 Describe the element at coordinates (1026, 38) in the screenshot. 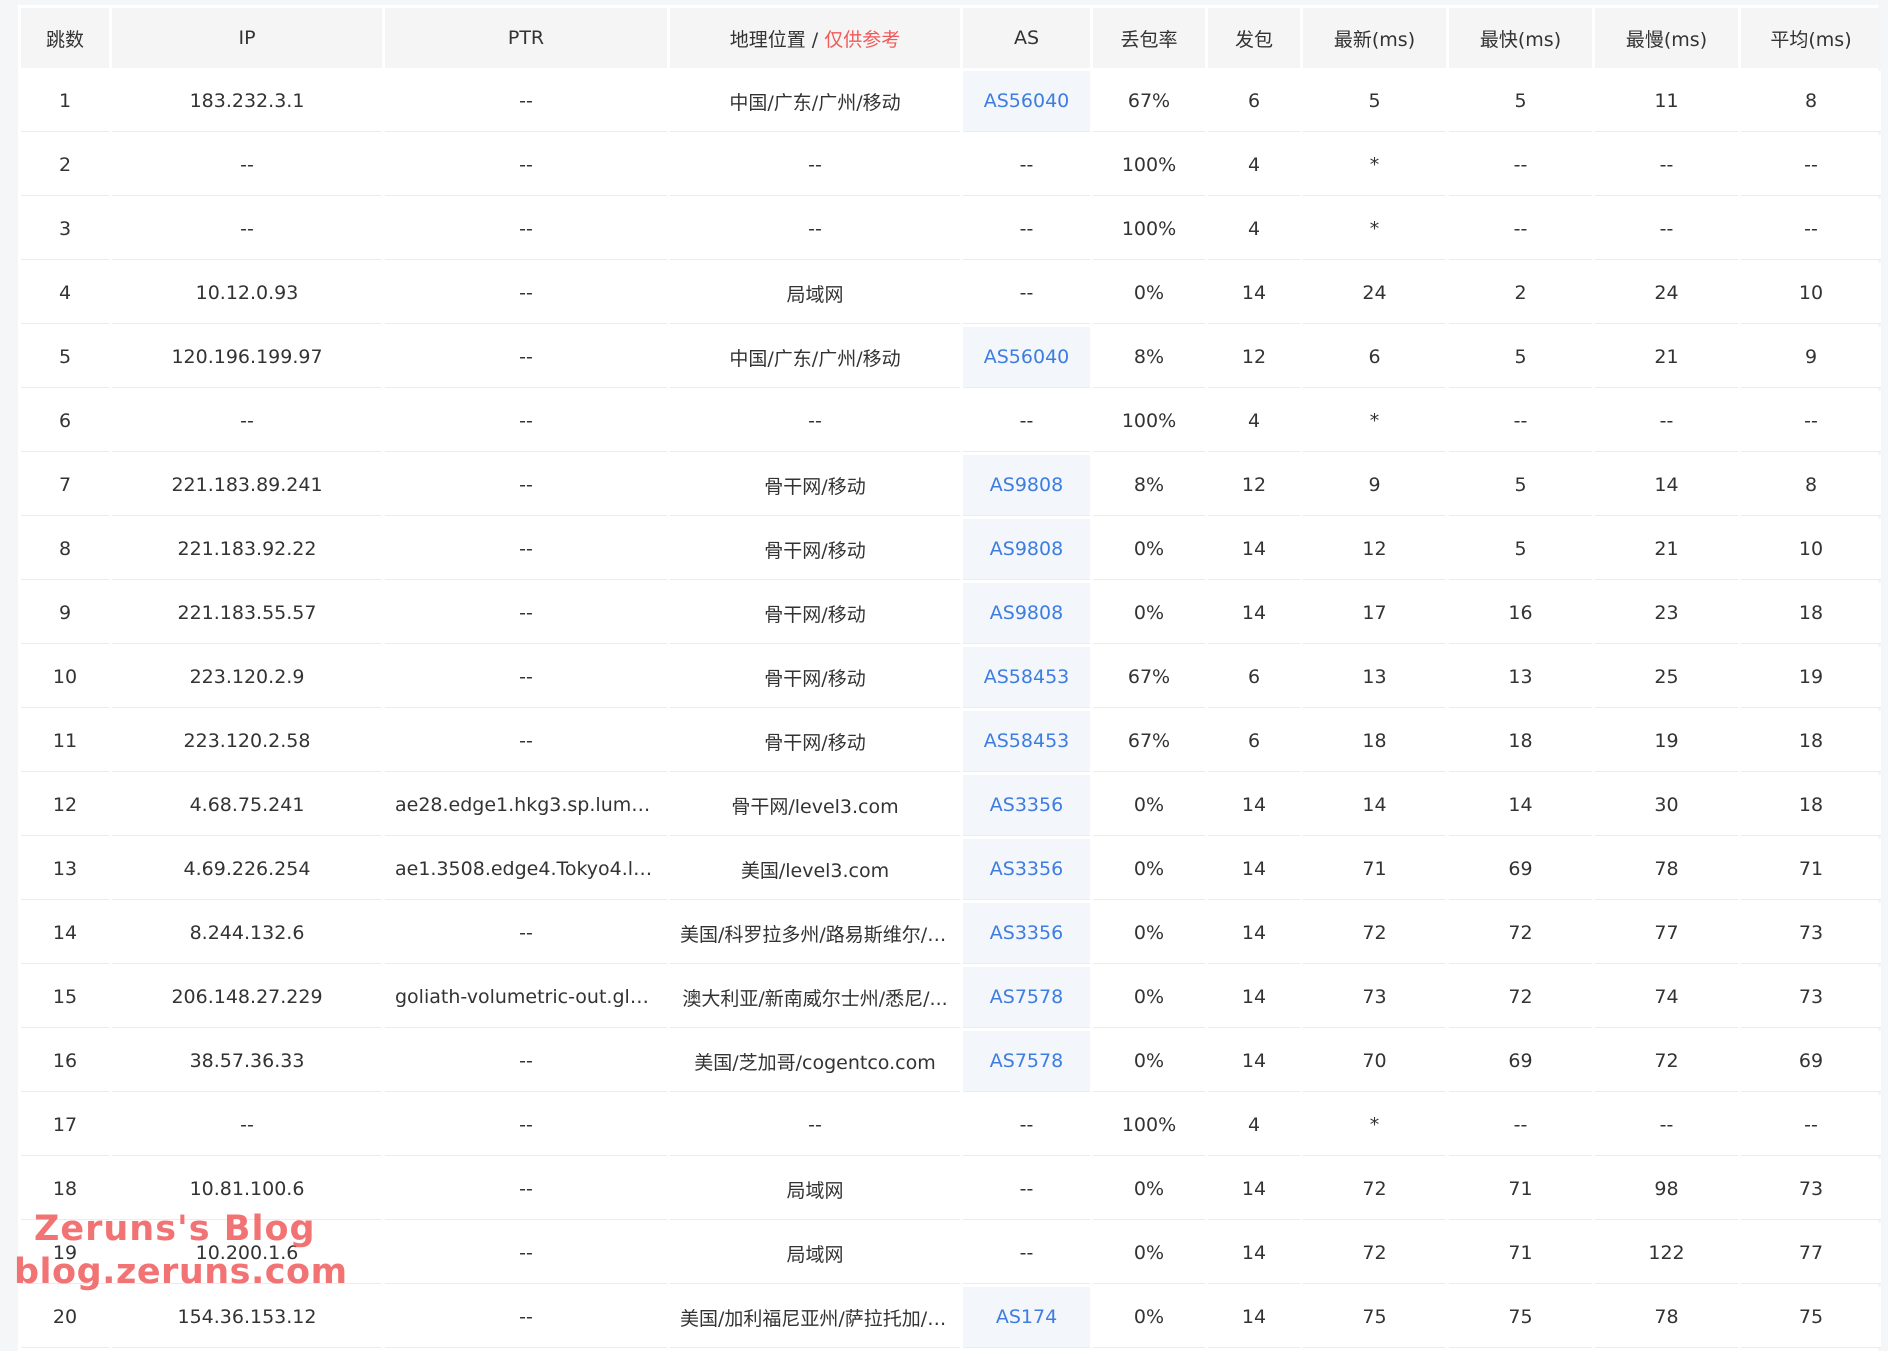

I see `col-header-as: AS` at that location.